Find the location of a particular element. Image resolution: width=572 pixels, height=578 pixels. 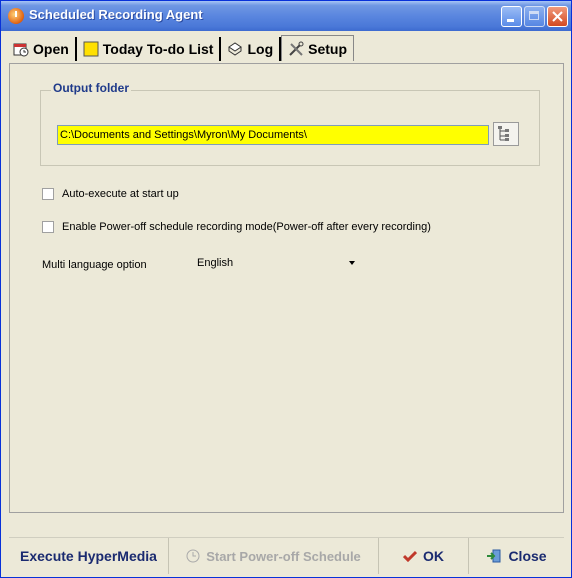

tab-log-label: Log is located at coordinates (260, 49).